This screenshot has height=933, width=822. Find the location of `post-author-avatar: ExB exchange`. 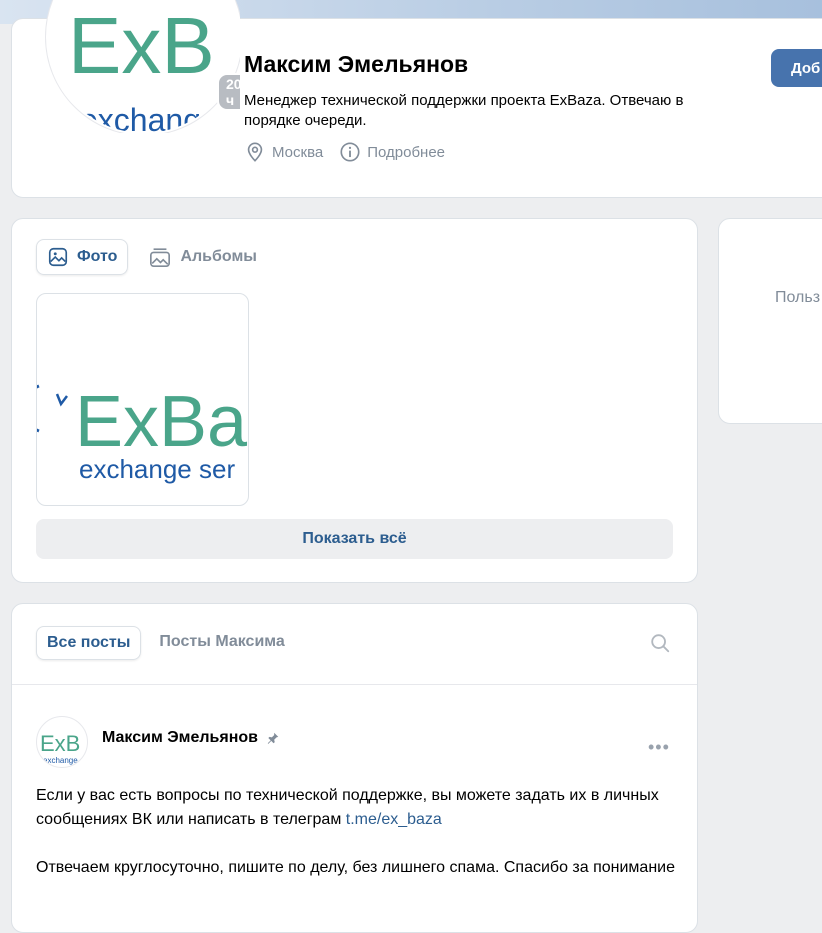

post-author-avatar: ExB exchange is located at coordinates (62, 742).